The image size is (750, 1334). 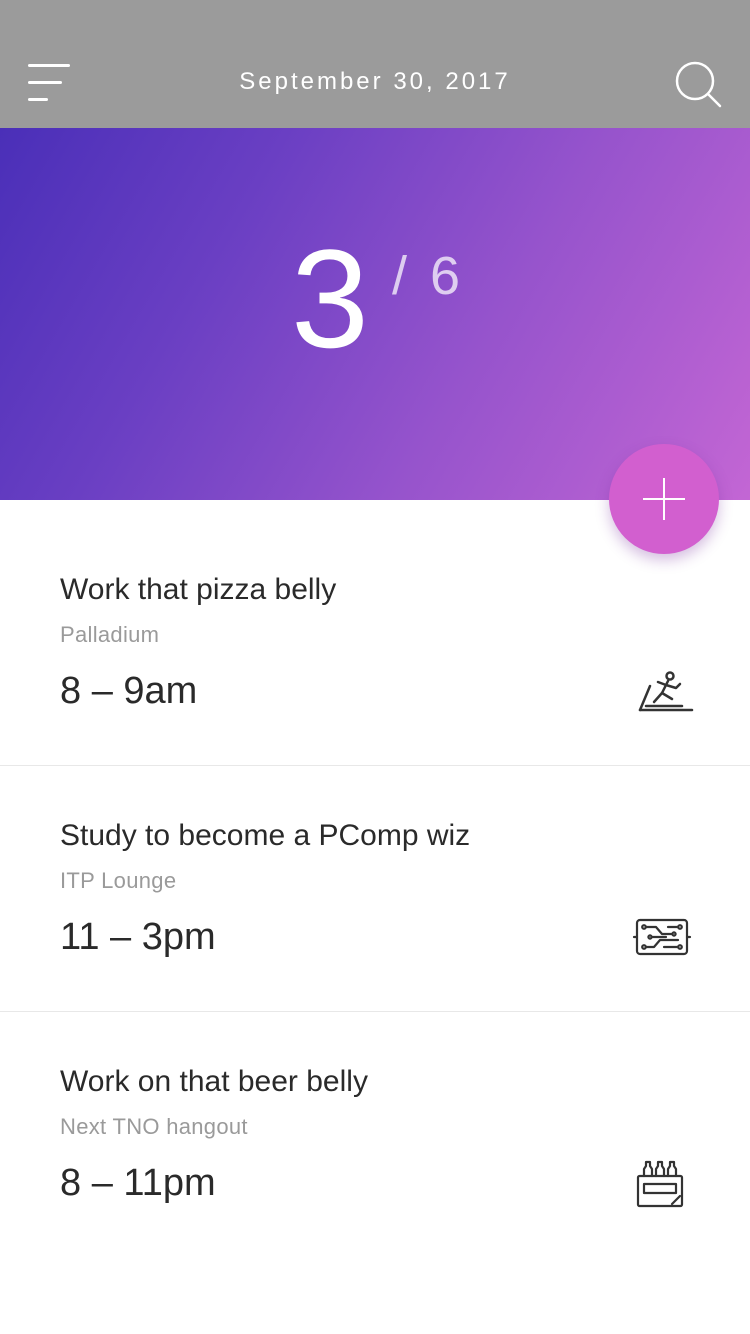 I want to click on circuit-board-icon, so click(x=662, y=937).